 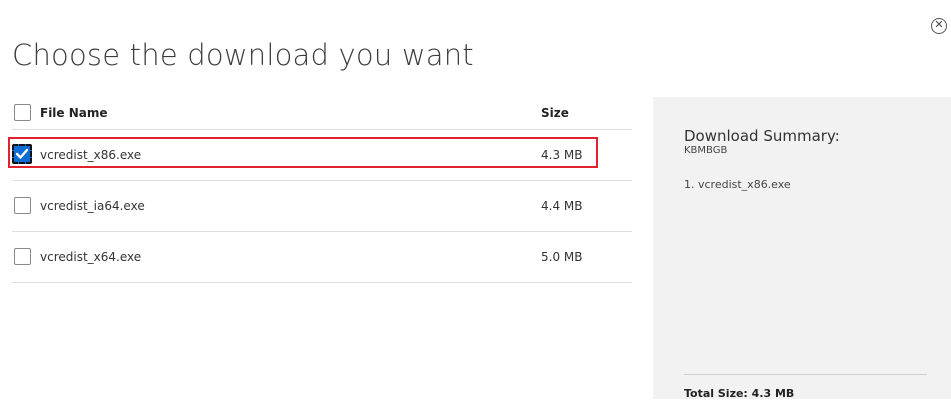 I want to click on file-checkbox-x64, so click(x=22, y=256).